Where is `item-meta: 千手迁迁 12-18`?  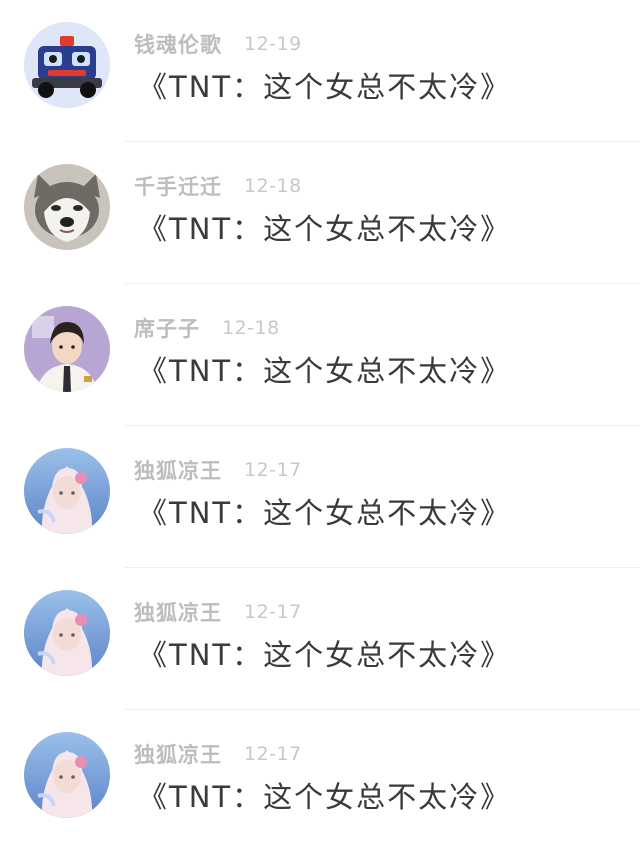 item-meta: 千手迁迁 12-18 is located at coordinates (218, 186).